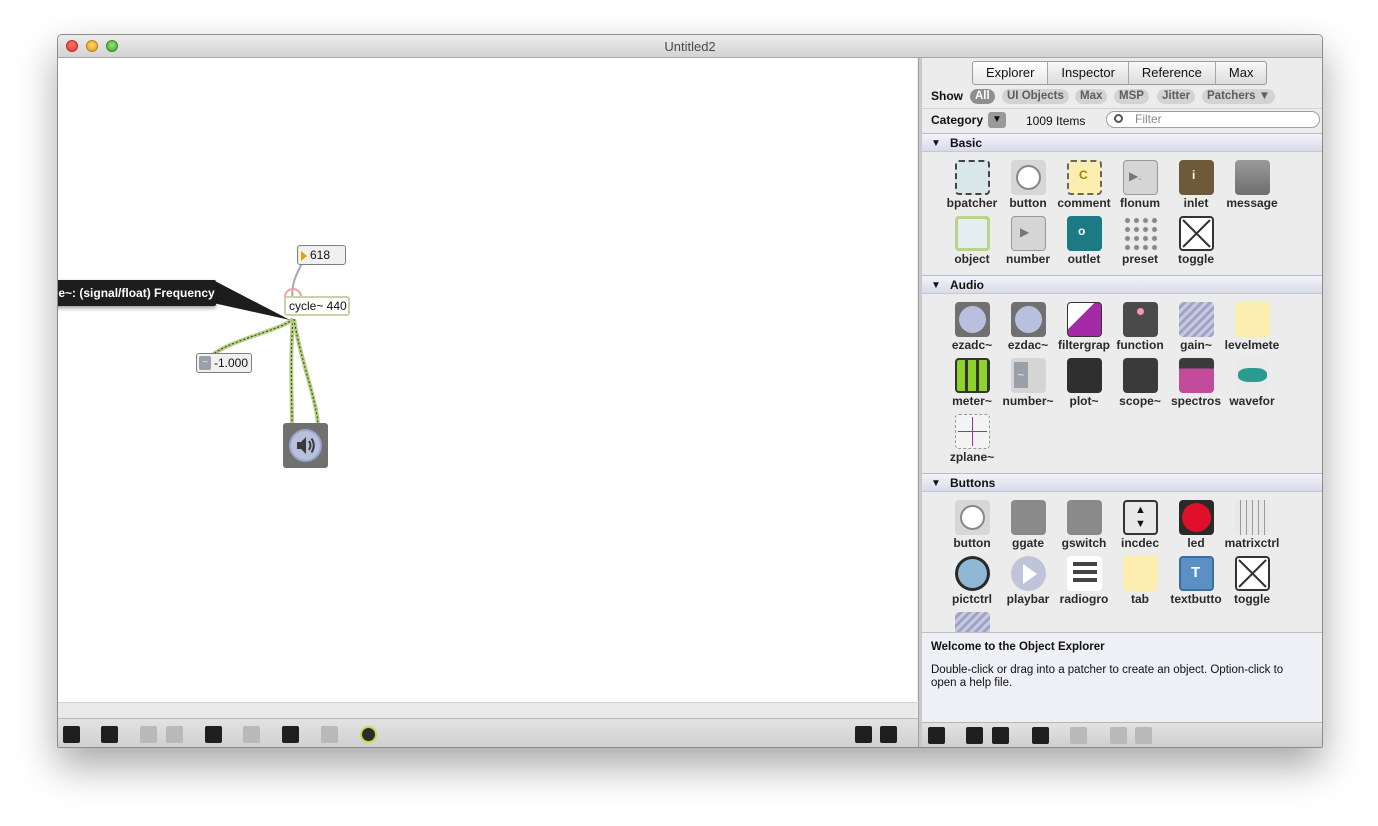 This screenshot has width=1378, height=826. Describe the element at coordinates (1028, 385) in the screenshot. I see `object-tile: ~ number~` at that location.